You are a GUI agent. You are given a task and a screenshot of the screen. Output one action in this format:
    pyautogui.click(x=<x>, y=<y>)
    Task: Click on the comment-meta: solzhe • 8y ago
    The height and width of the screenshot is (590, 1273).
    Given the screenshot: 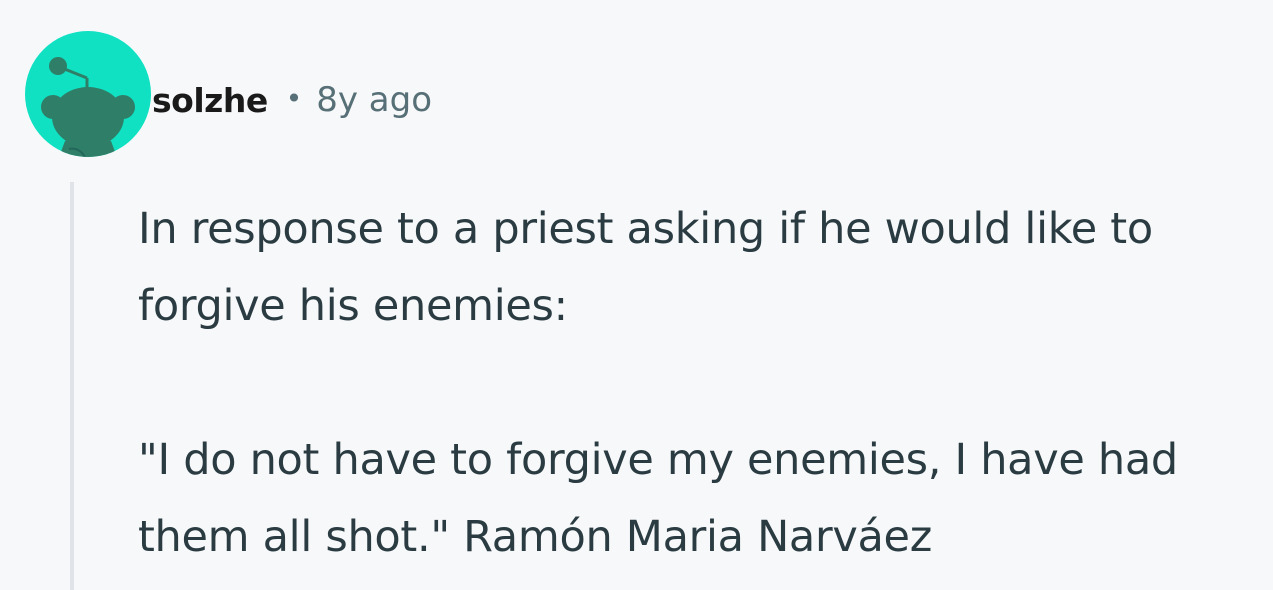 What is the action you would take?
    pyautogui.click(x=292, y=100)
    